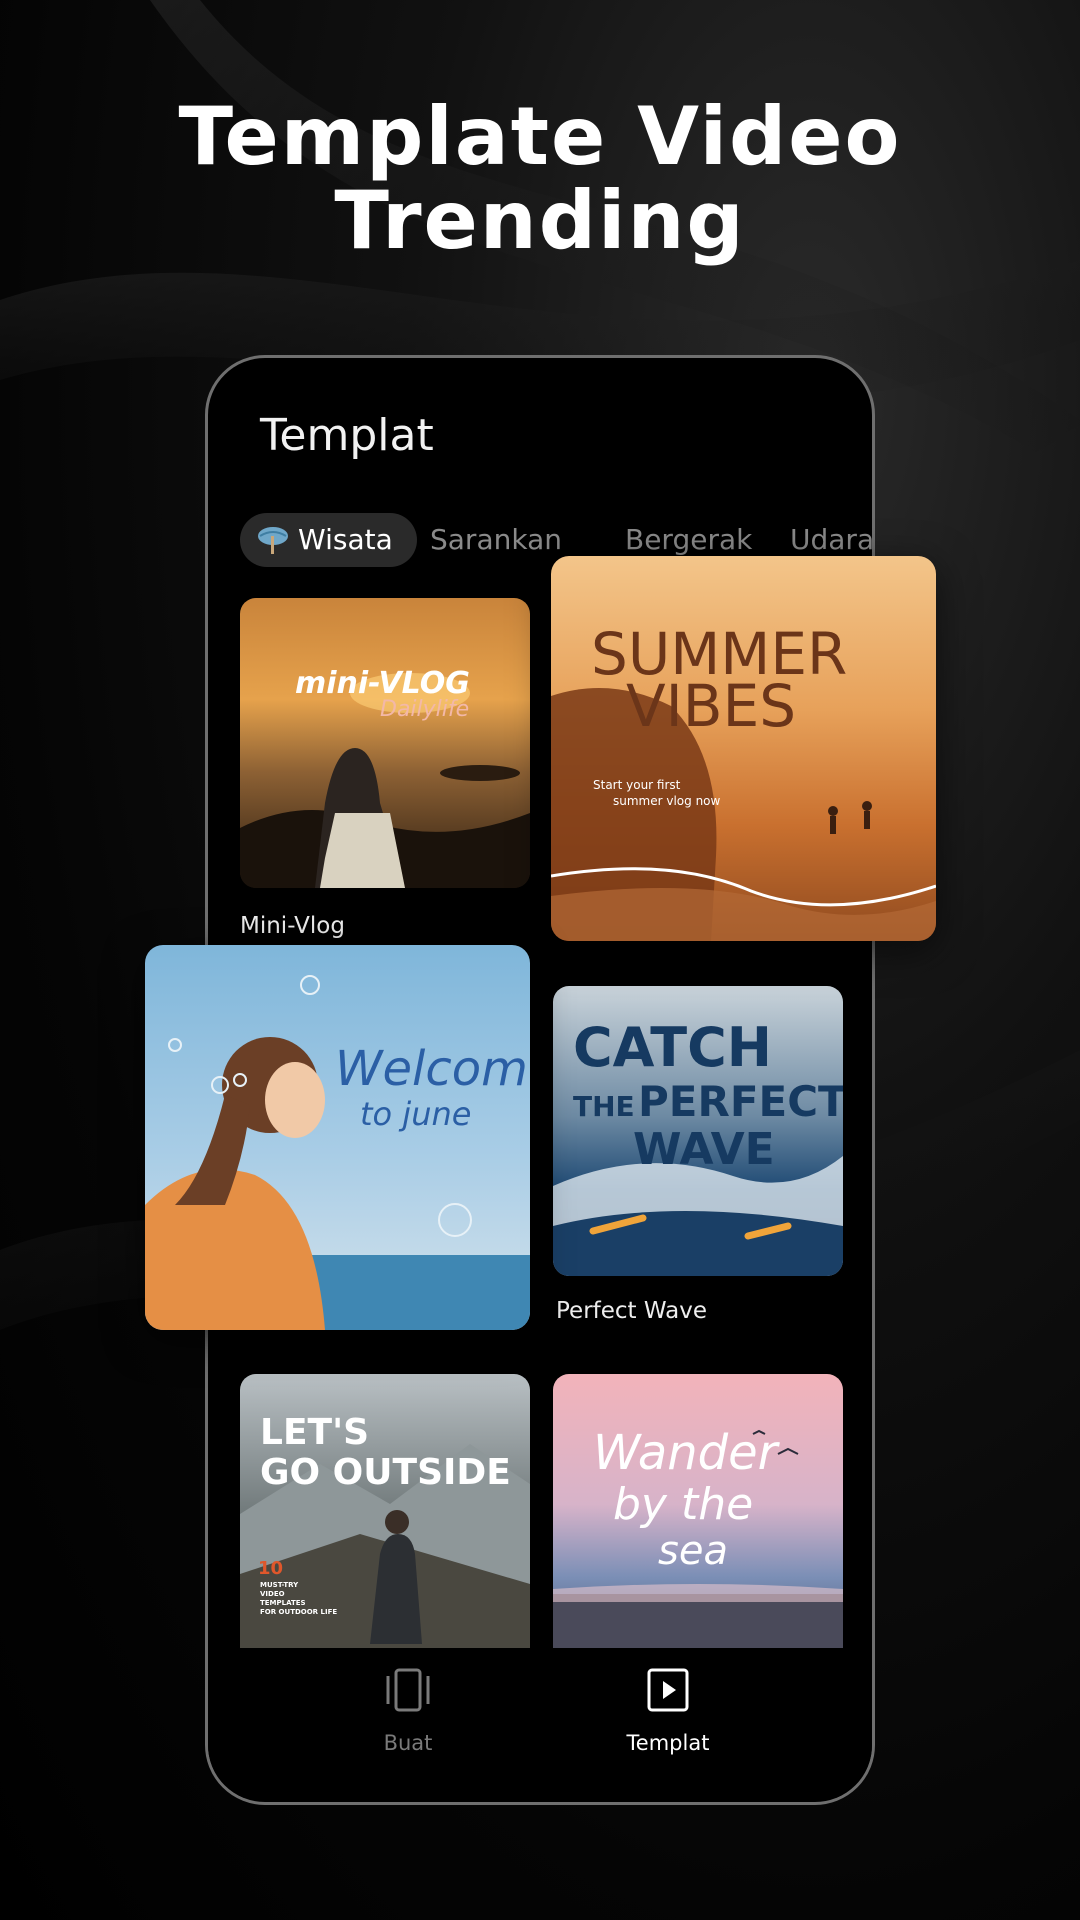 This screenshot has height=1920, width=1080. I want to click on travel-icon, so click(273, 540).